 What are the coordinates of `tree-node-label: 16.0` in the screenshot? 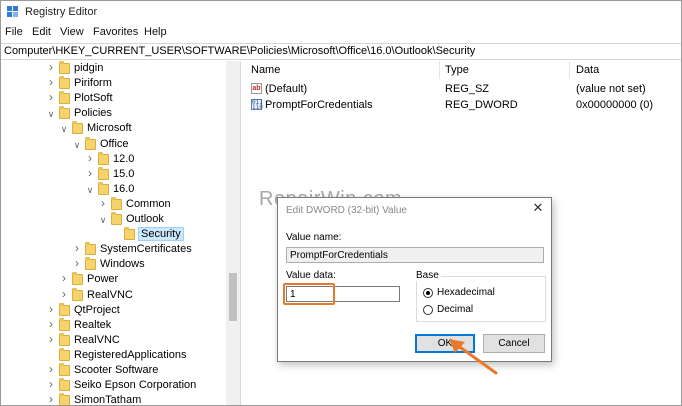 It's located at (124, 188).